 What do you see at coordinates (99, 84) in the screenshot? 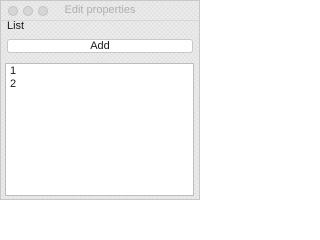
I see `list-item: 2` at bounding box center [99, 84].